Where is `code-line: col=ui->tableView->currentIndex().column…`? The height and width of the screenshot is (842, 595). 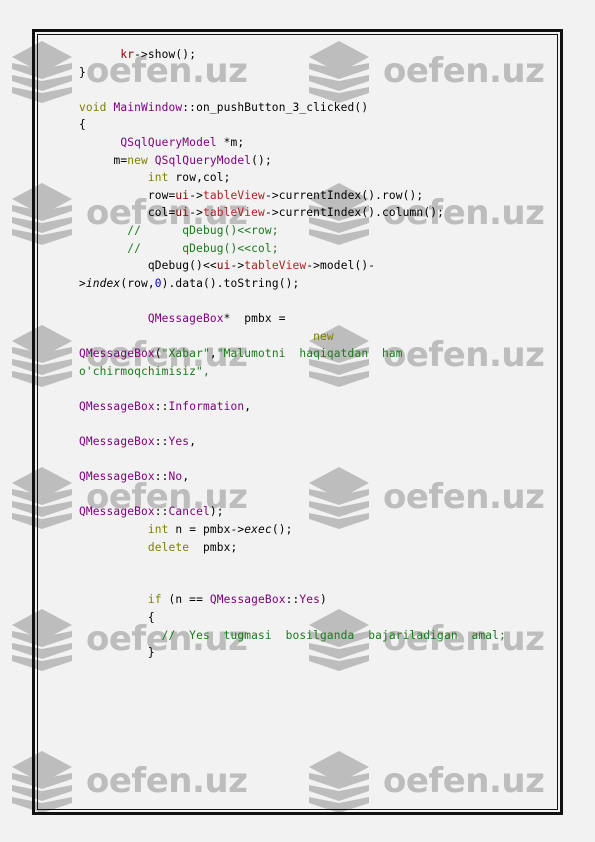
code-line: col=ui->tableView->currentIndex().column… is located at coordinates (261, 212).